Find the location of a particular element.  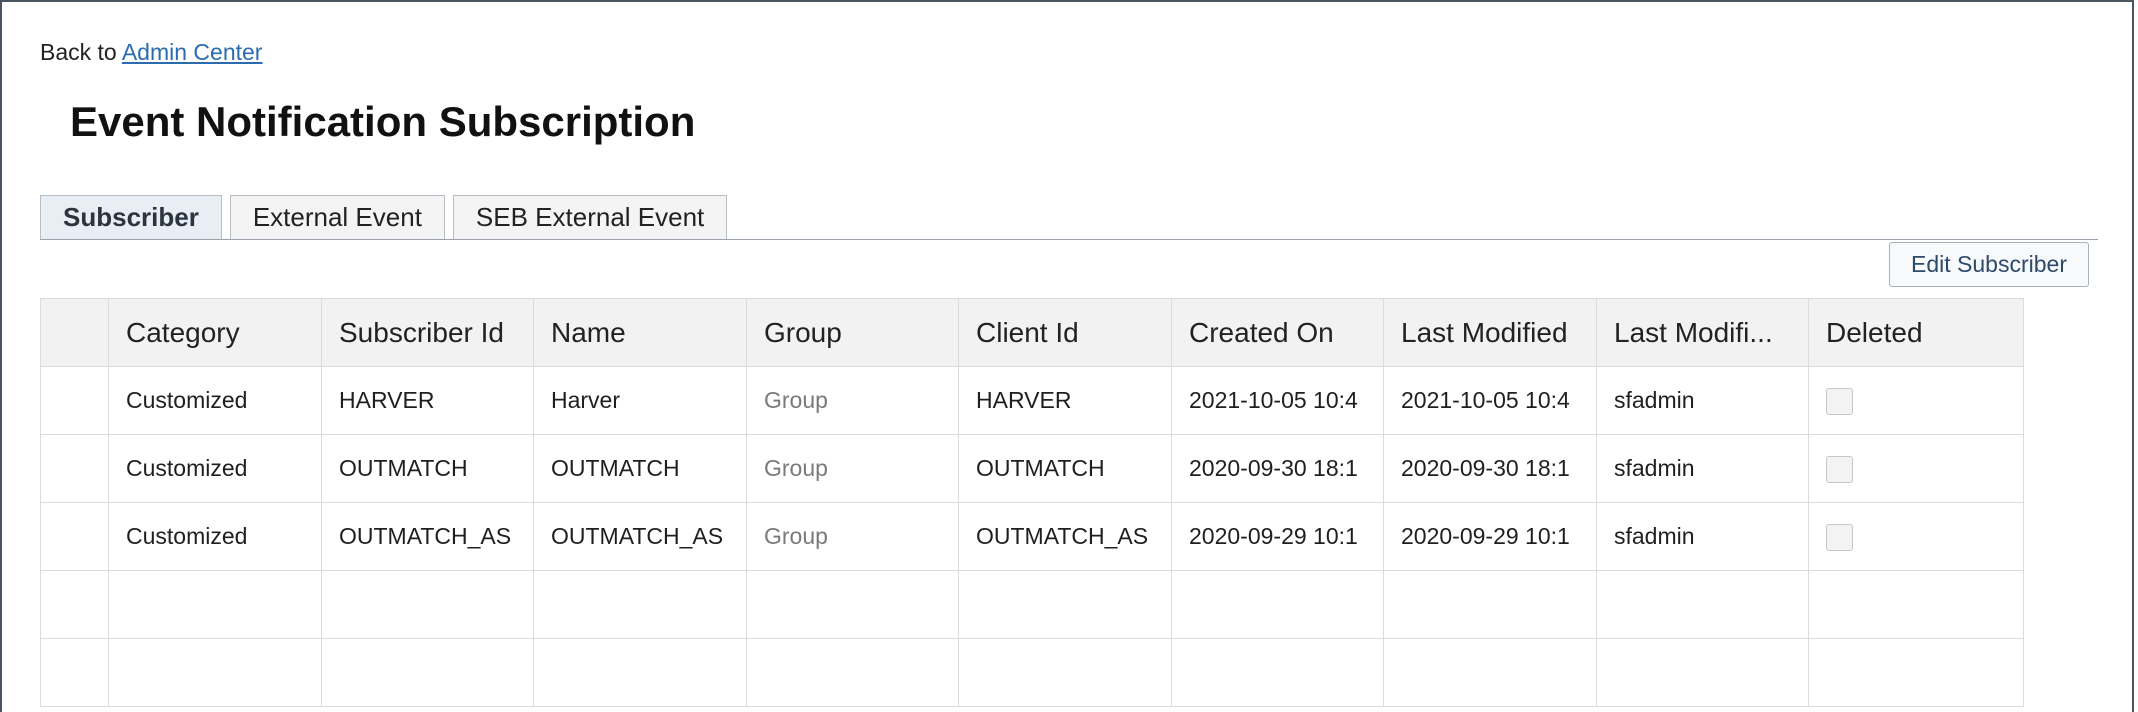

cell-created-on: 2020-09-30 18:1 is located at coordinates (1277, 468).